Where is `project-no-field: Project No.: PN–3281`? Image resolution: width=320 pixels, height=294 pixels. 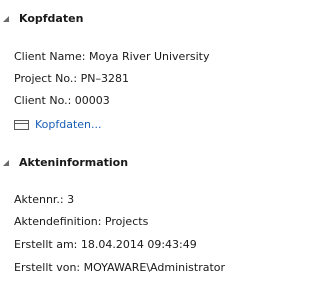
project-no-field: Project No.: PN–3281 is located at coordinates (71, 78).